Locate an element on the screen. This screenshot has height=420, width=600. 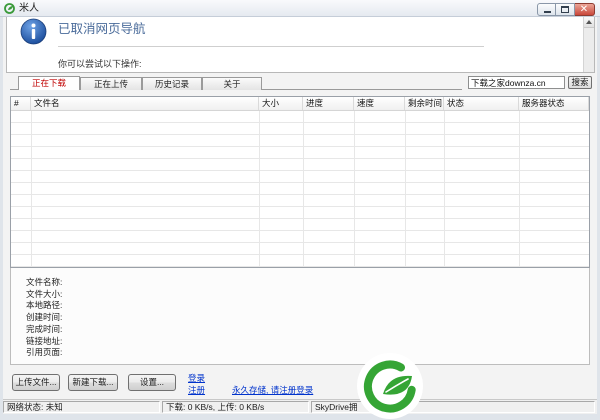
detail-label-created-time: 创建时间: is located at coordinates (44, 317).